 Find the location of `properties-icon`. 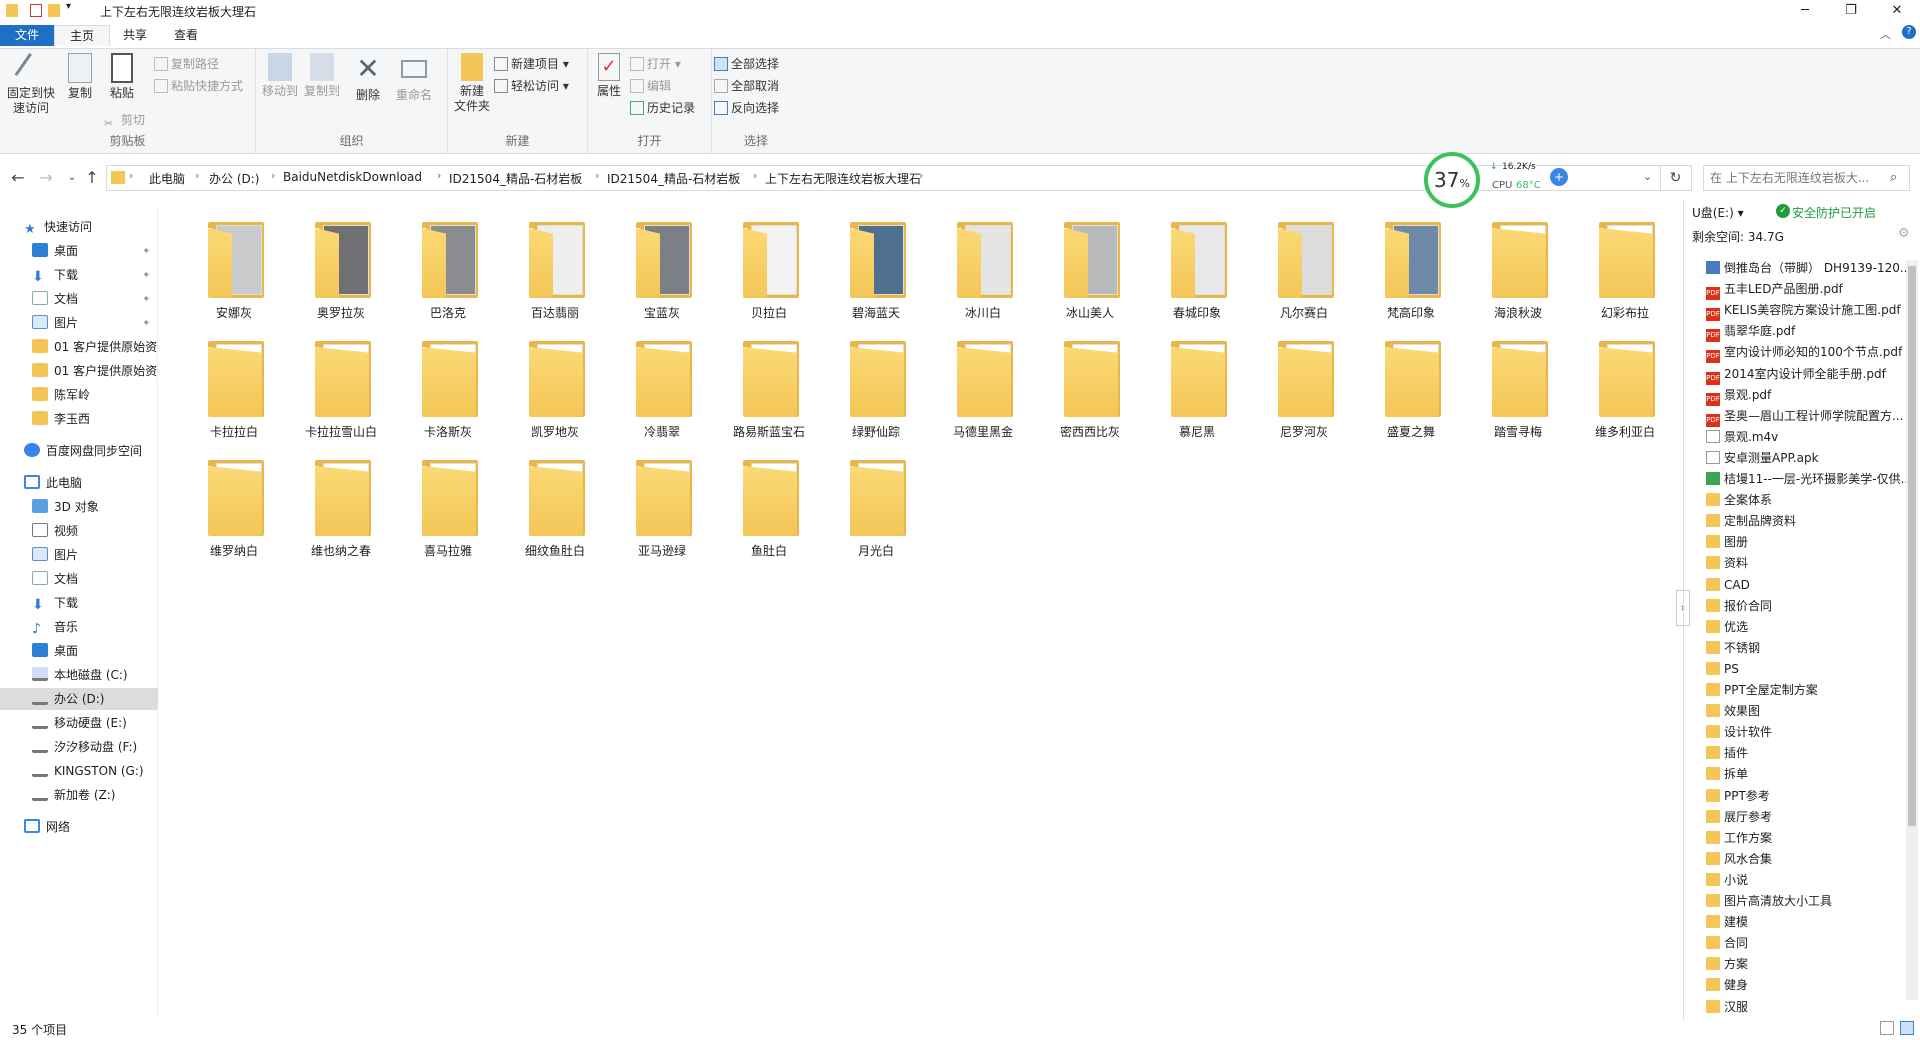

properties-icon is located at coordinates (36, 10).